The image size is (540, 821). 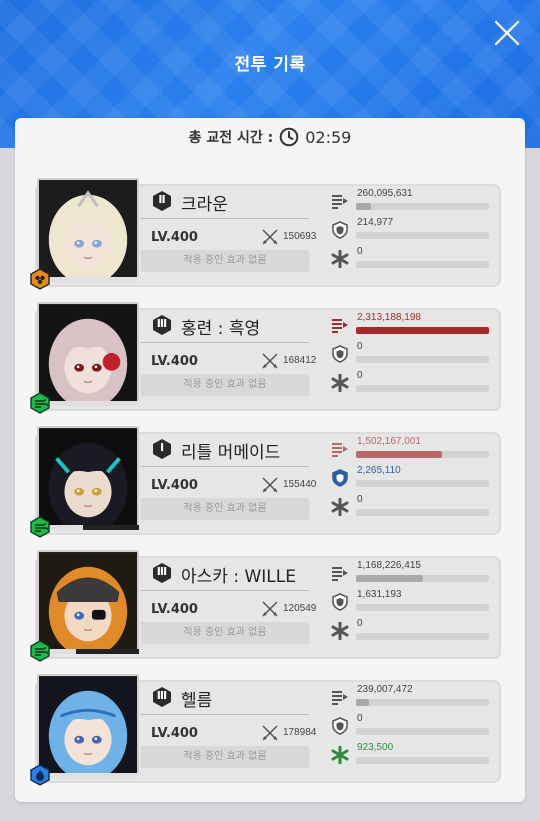 I want to click on shield-value: 2,265,110, so click(x=379, y=470).